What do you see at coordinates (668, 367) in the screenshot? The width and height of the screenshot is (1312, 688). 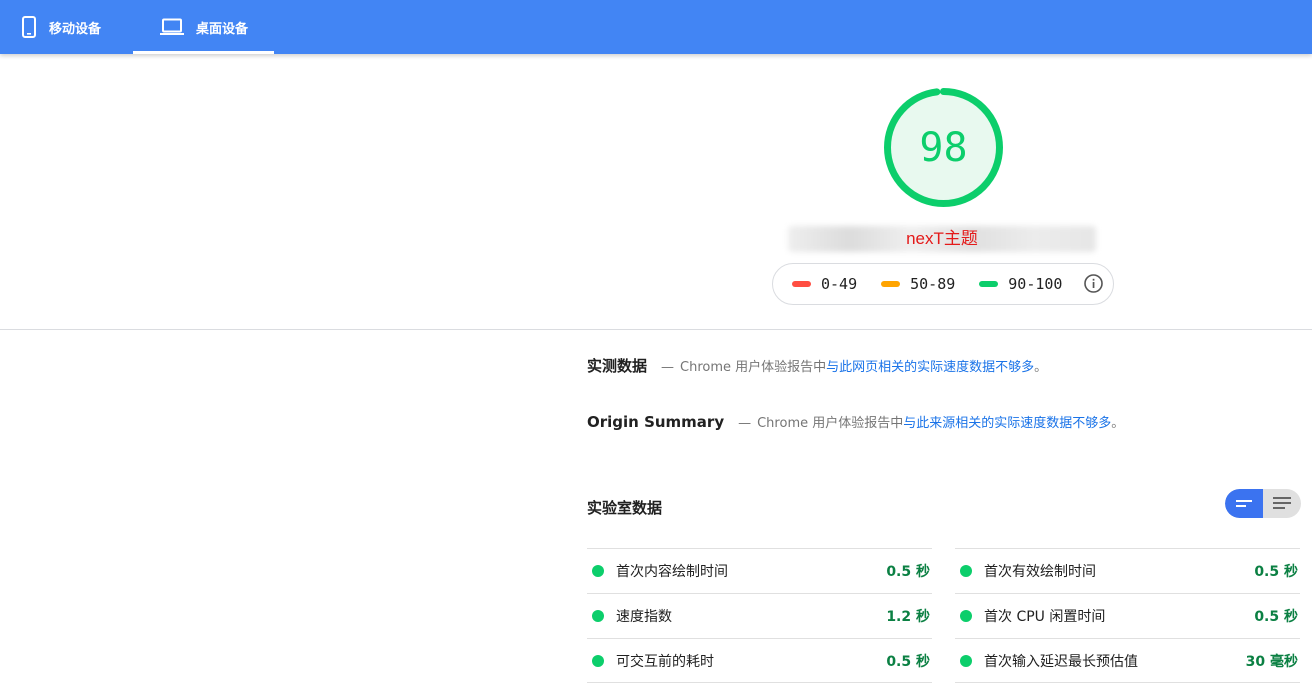 I see `field-data-dash: —` at bounding box center [668, 367].